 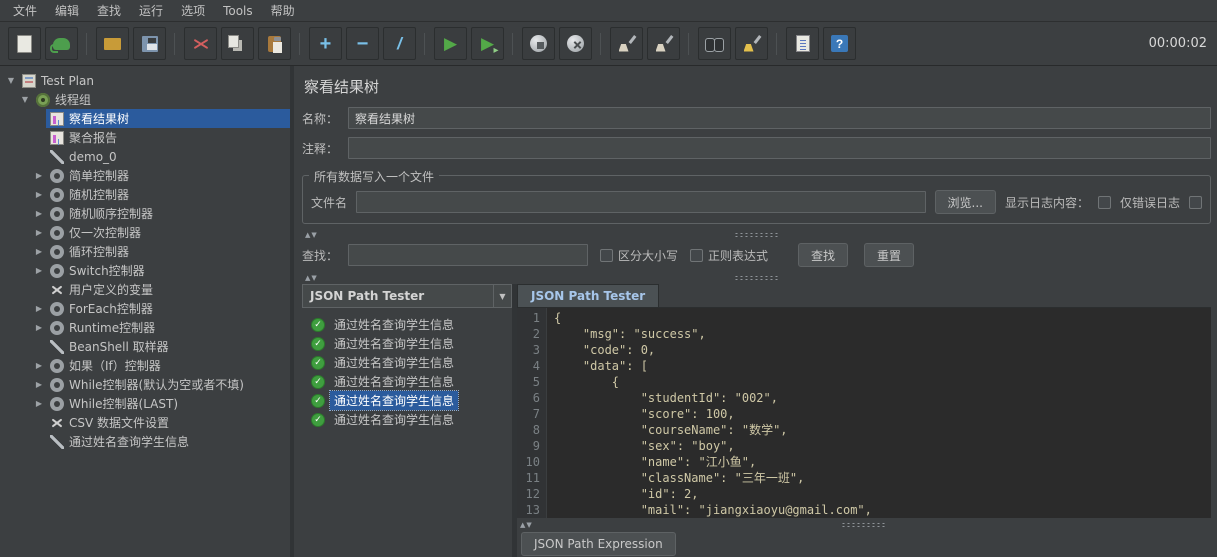 What do you see at coordinates (145, 289) in the screenshot?
I see `tree-node: 用户定义的变量` at bounding box center [145, 289].